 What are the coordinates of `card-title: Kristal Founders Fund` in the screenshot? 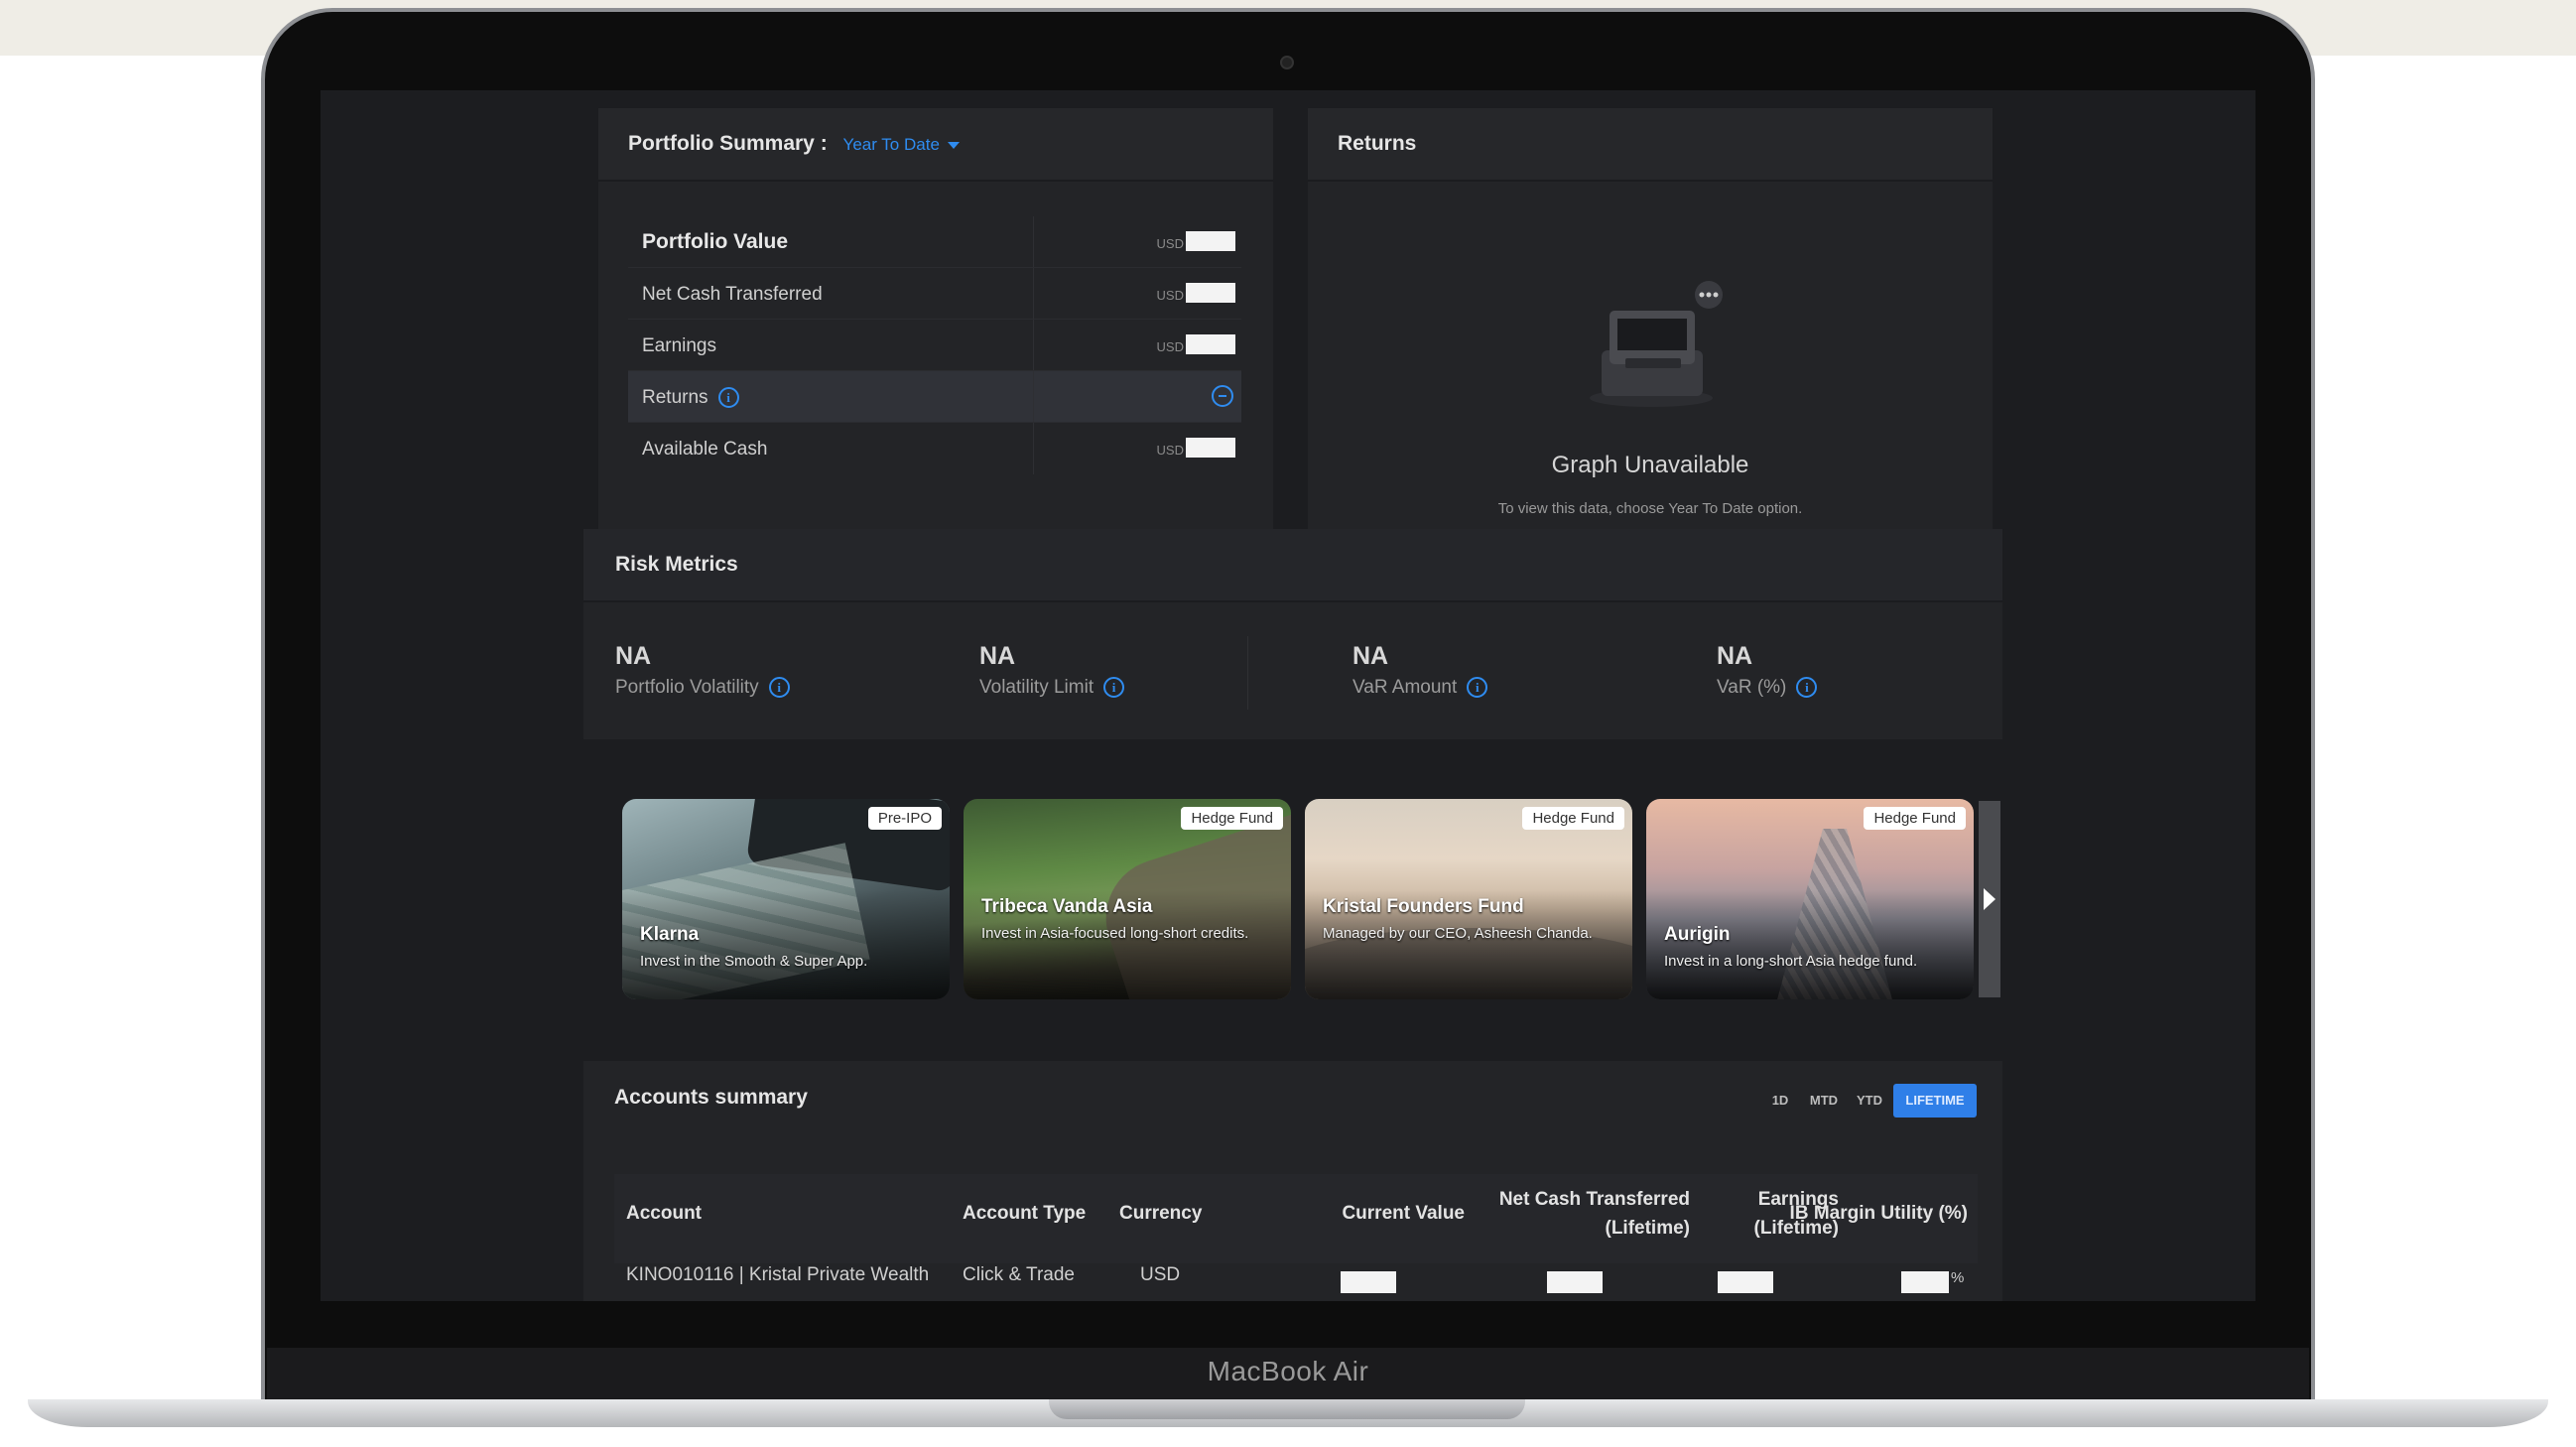 It's located at (1424, 906).